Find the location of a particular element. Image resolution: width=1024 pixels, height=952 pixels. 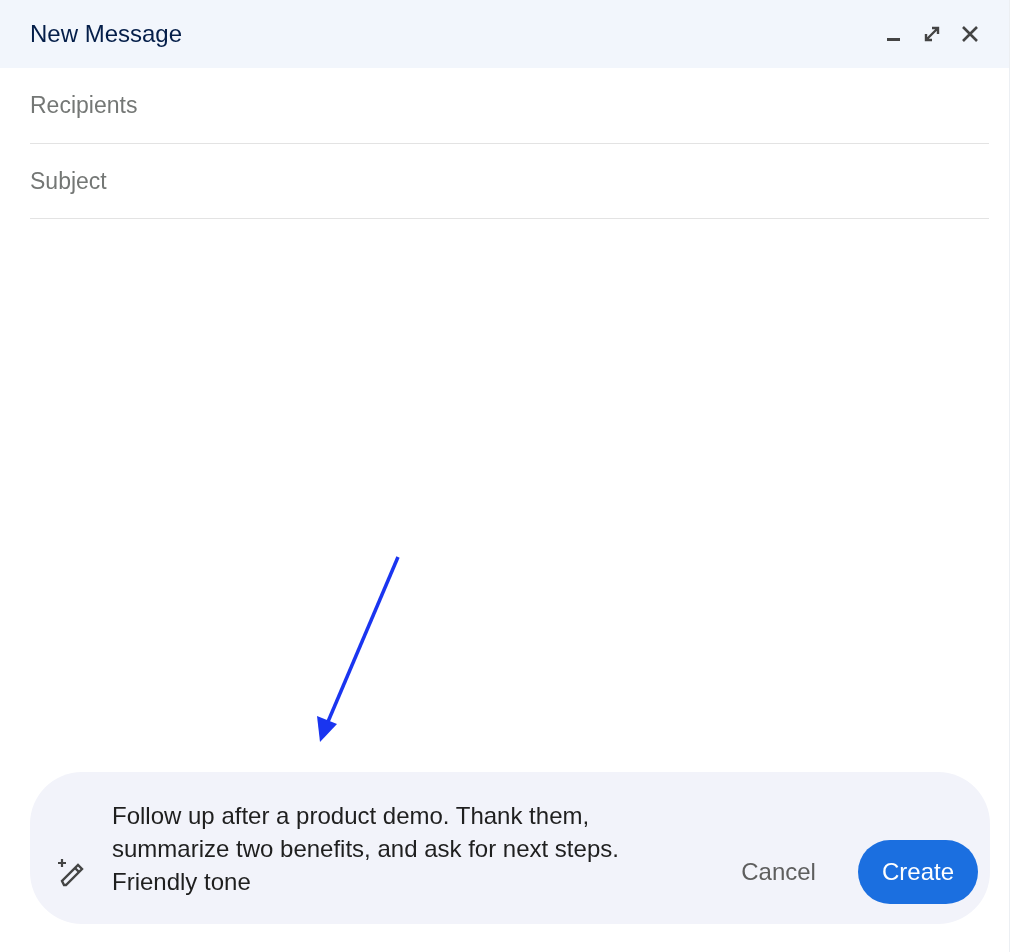

input-field: Recipients is located at coordinates (509, 105).